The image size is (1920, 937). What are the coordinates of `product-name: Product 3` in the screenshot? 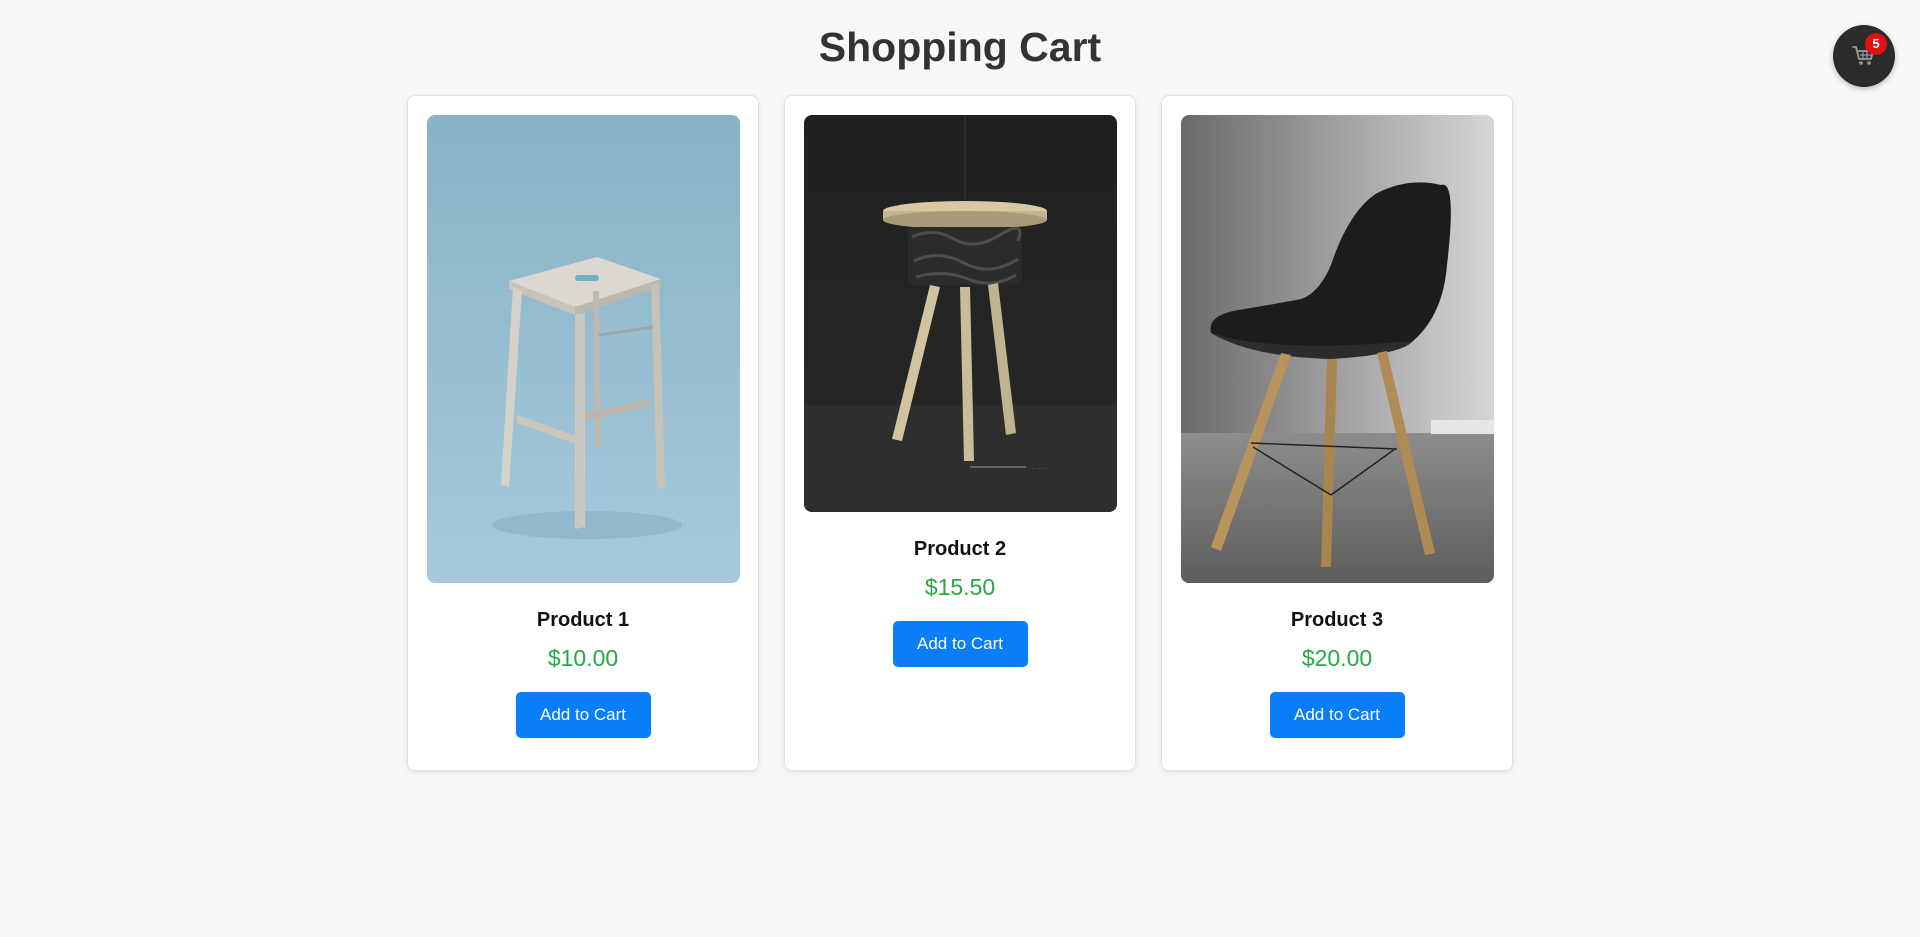 It's located at (1337, 620).